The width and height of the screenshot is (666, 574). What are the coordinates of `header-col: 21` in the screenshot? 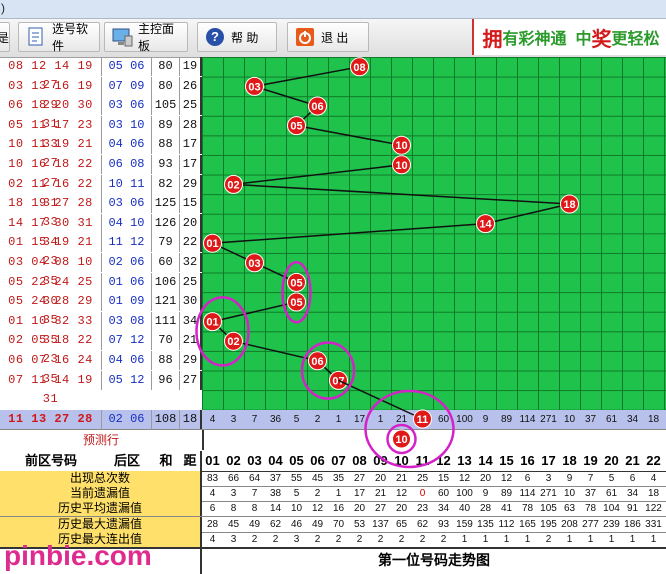 It's located at (632, 460).